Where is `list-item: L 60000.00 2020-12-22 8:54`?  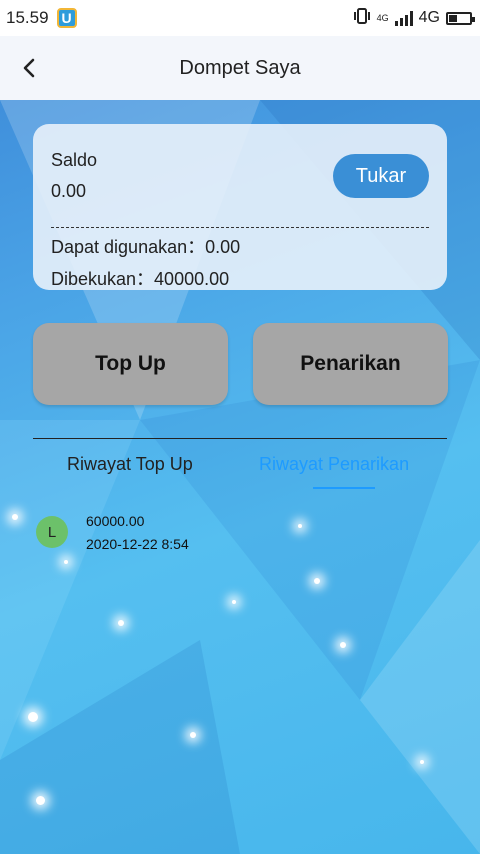 list-item: L 60000.00 2020-12-22 8:54 is located at coordinates (236, 533).